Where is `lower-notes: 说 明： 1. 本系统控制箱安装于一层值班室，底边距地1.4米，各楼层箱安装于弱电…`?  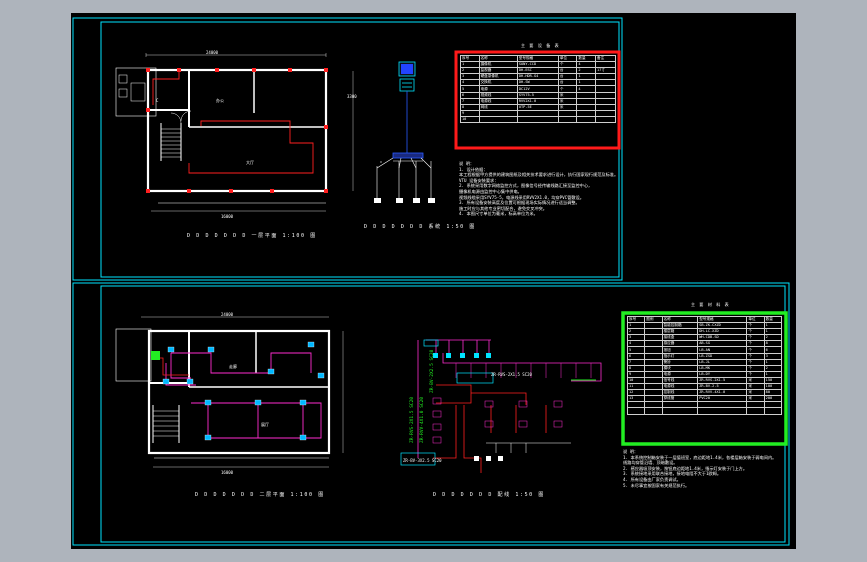 lower-notes: 说 明： 1. 本系统控制箱安装于一层值班室，底边距地1.4米，各楼层箱安装于弱电… is located at coordinates (699, 468).